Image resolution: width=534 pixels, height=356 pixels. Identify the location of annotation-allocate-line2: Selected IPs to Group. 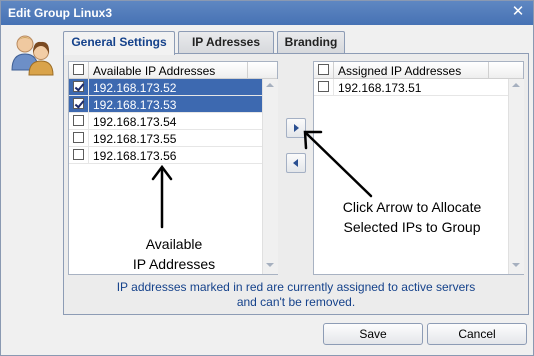
(412, 227).